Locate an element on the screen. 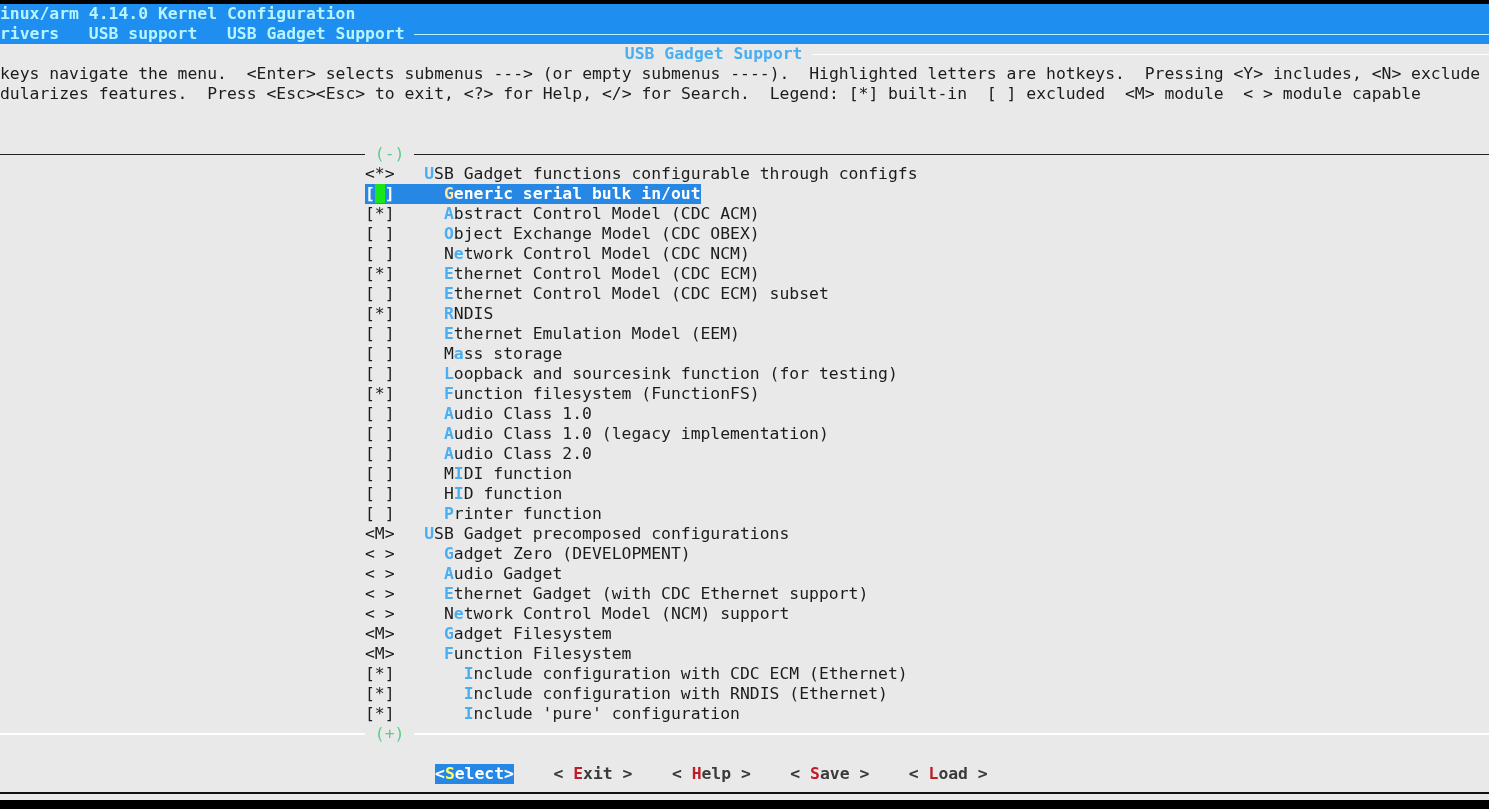  scroll-indicator: (-) is located at coordinates (389, 154).